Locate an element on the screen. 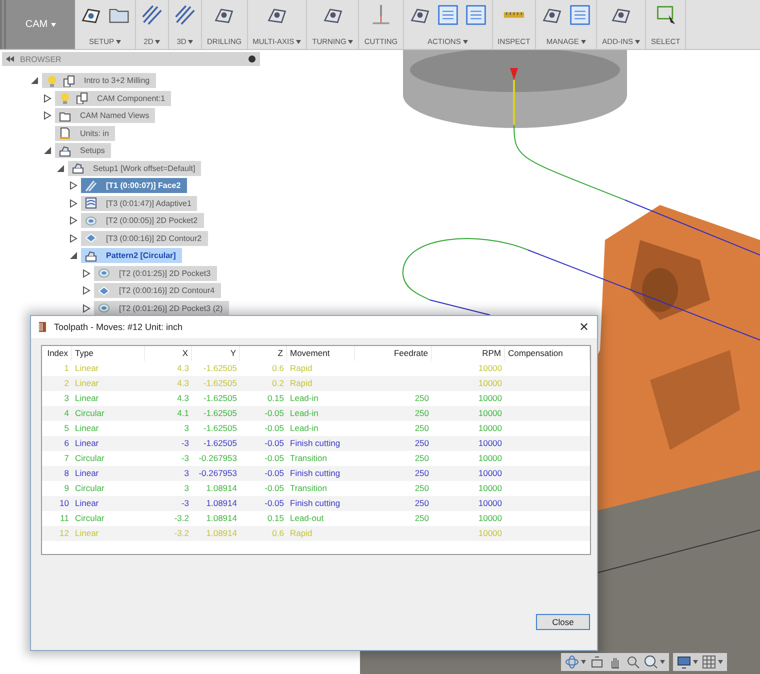 The height and width of the screenshot is (674, 760). table-cell-text: Lead-in is located at coordinates (304, 398).